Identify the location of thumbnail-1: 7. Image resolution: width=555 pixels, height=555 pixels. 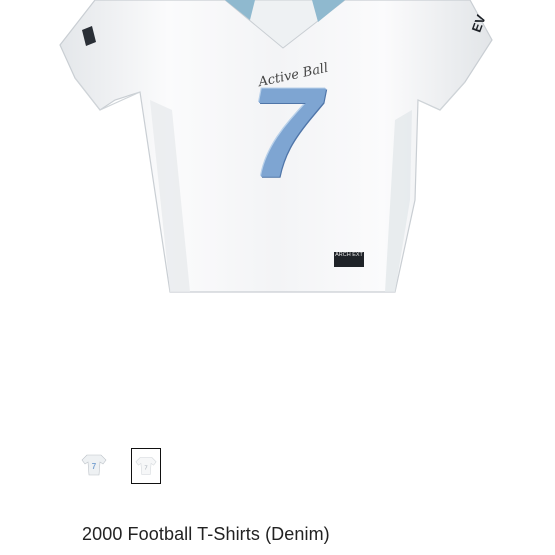
(94, 465).